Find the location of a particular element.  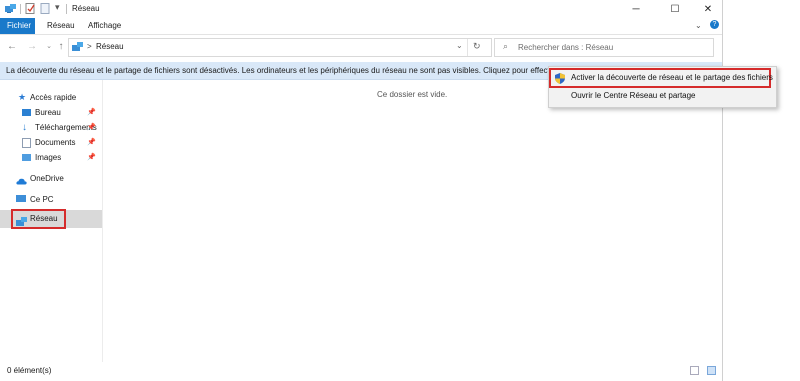

cloud-icon is located at coordinates (21, 180).